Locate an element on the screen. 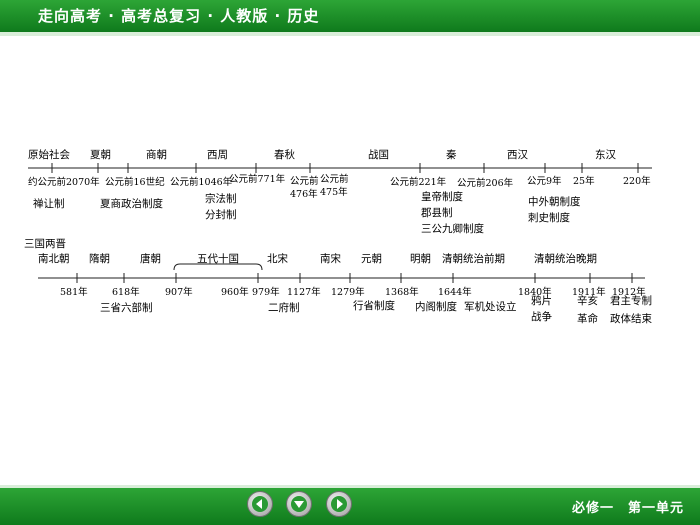  home-slide-button is located at coordinates (299, 504).